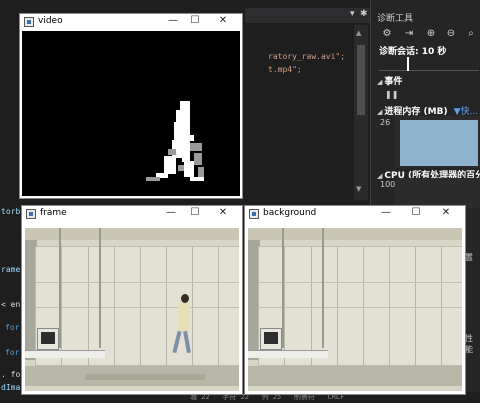 The height and width of the screenshot is (403, 480). I want to click on zoom-out-icon: ⊖, so click(451, 34).